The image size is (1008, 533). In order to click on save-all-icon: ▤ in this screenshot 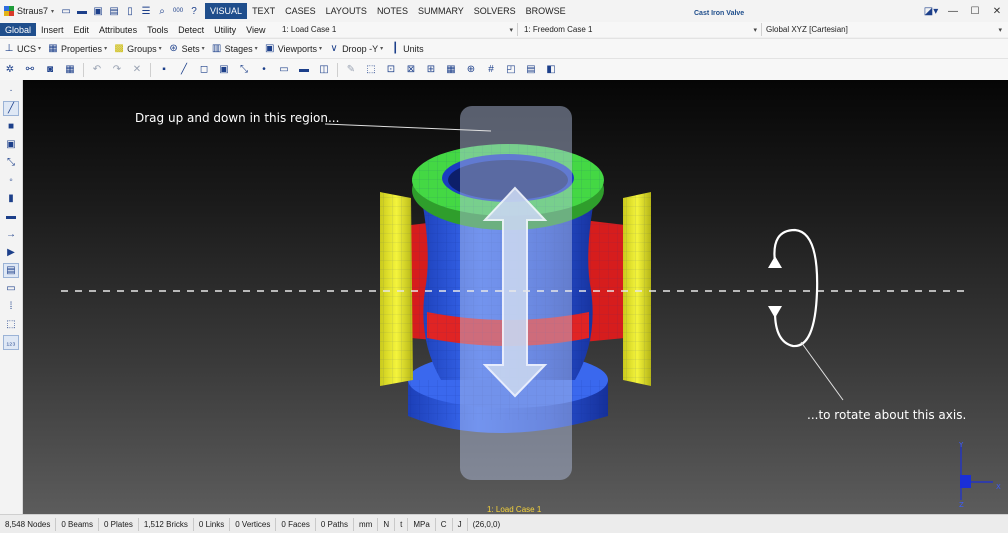, I will do `click(114, 11)`.